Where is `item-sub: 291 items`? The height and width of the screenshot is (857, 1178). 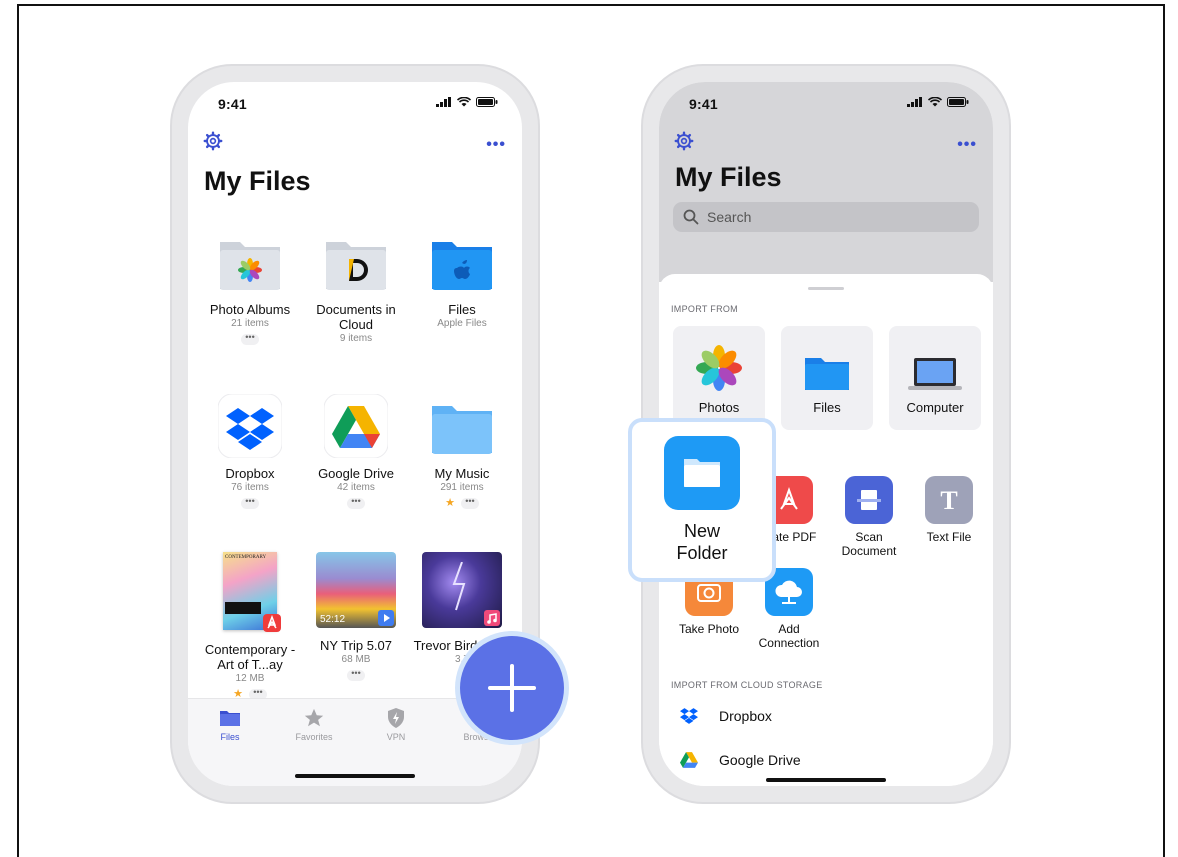 item-sub: 291 items is located at coordinates (462, 487).